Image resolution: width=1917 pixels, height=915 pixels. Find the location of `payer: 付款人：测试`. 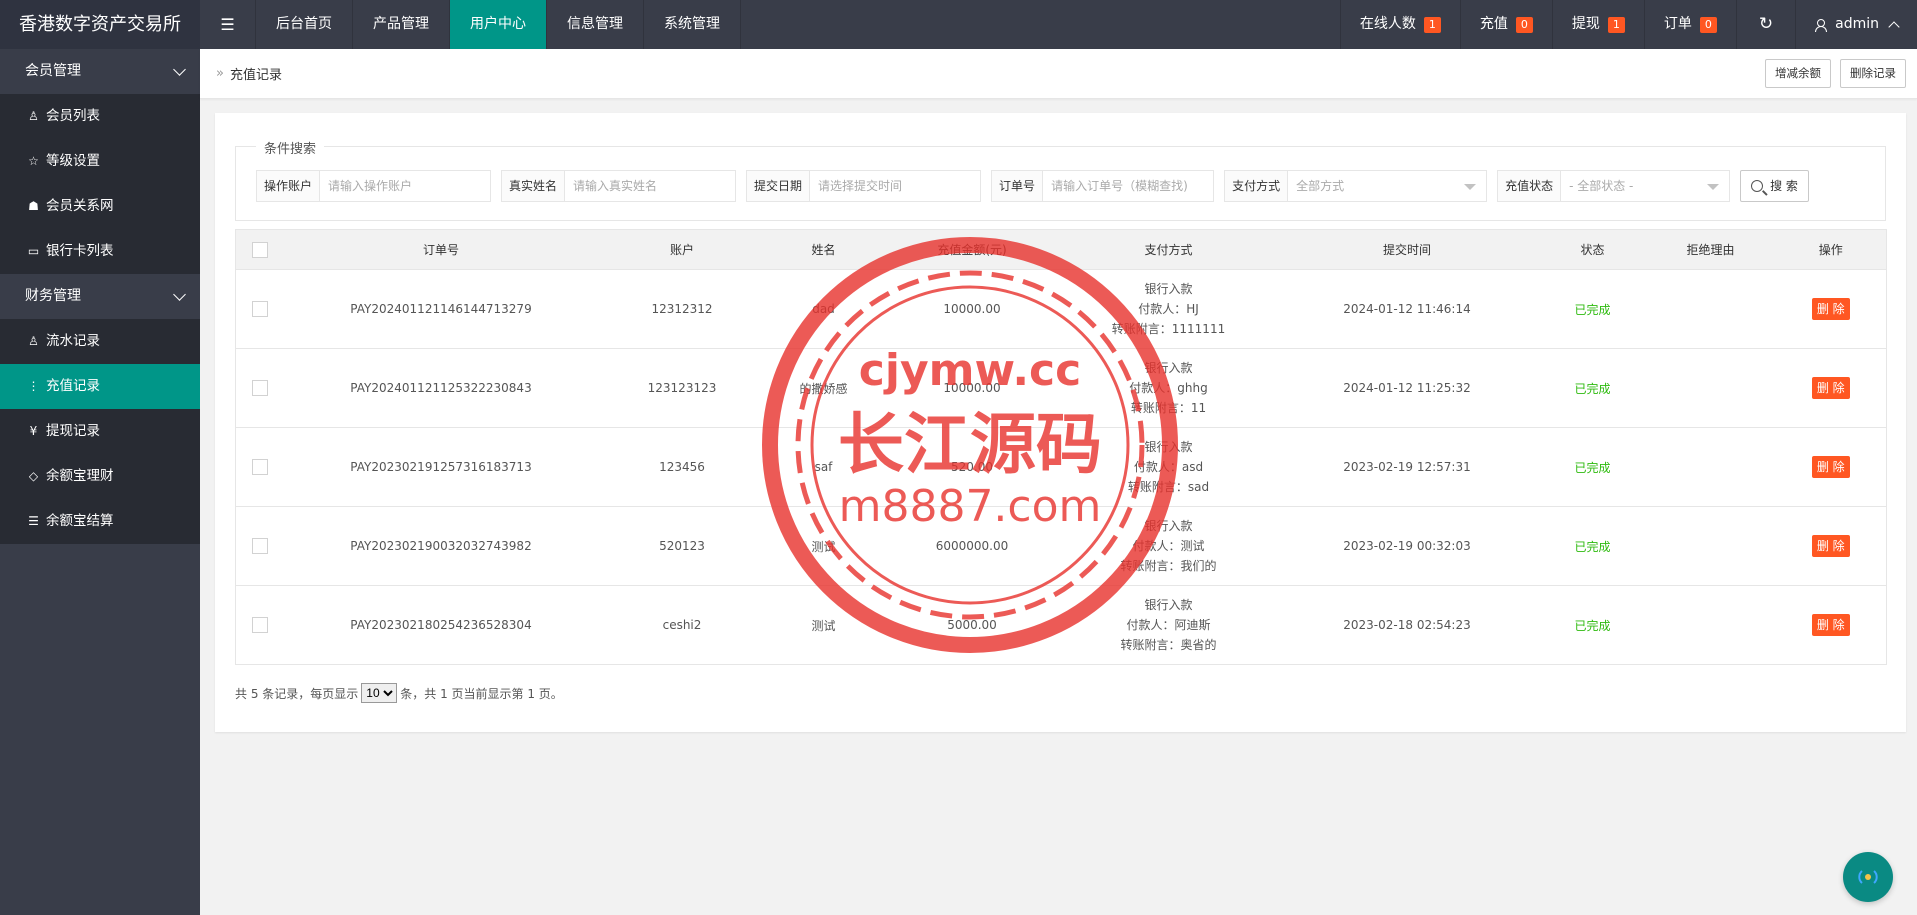

payer: 付款人：测试 is located at coordinates (1168, 546).